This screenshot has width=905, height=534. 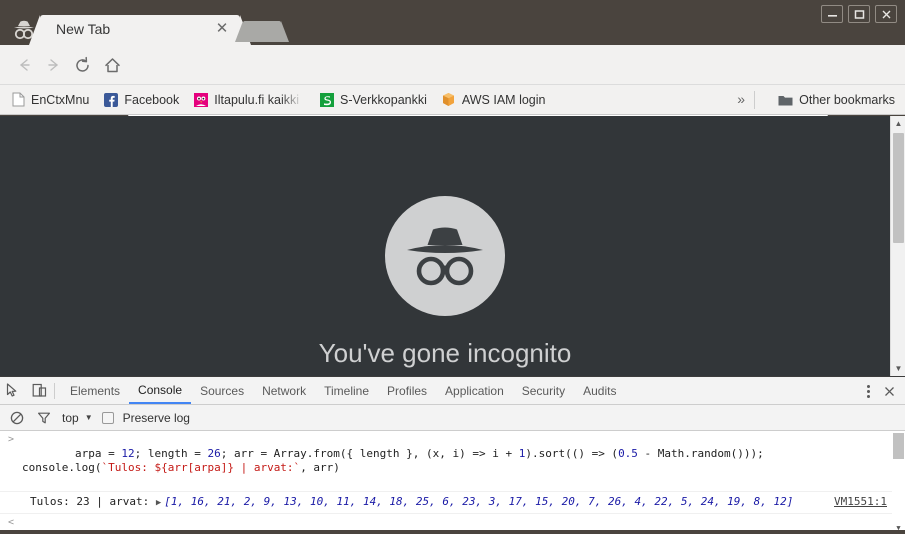 I want to click on command-prompt-arrow: >, so click(x=11, y=439).